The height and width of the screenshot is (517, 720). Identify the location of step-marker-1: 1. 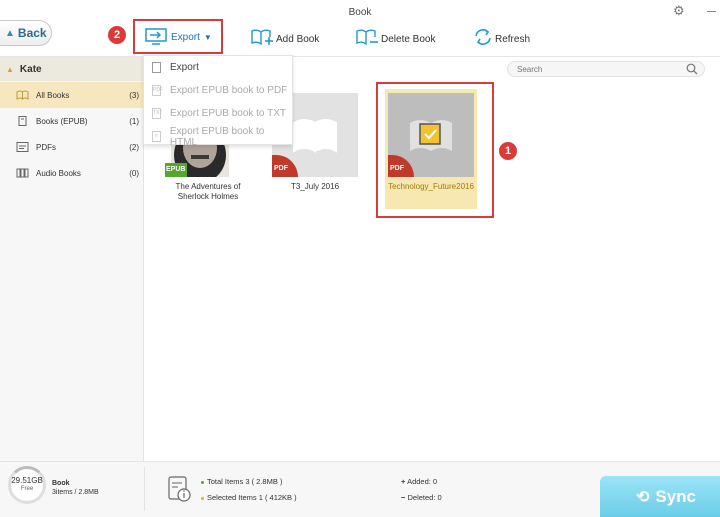
(508, 151).